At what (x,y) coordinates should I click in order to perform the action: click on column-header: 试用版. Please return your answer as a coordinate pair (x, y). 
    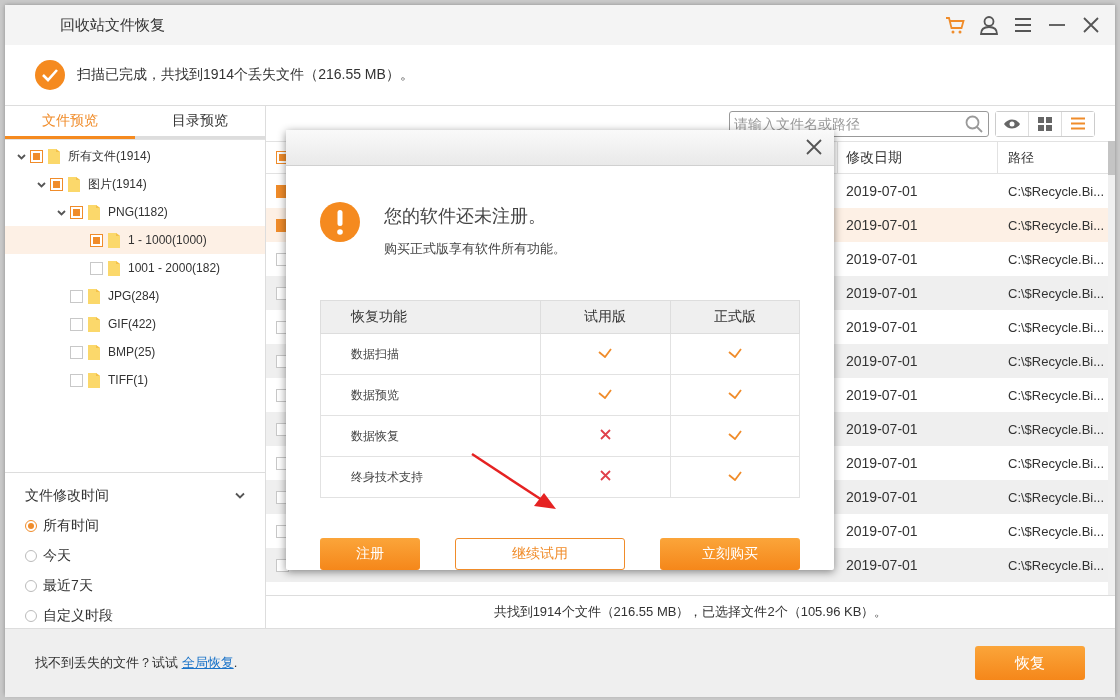
    Looking at the image, I should click on (605, 317).